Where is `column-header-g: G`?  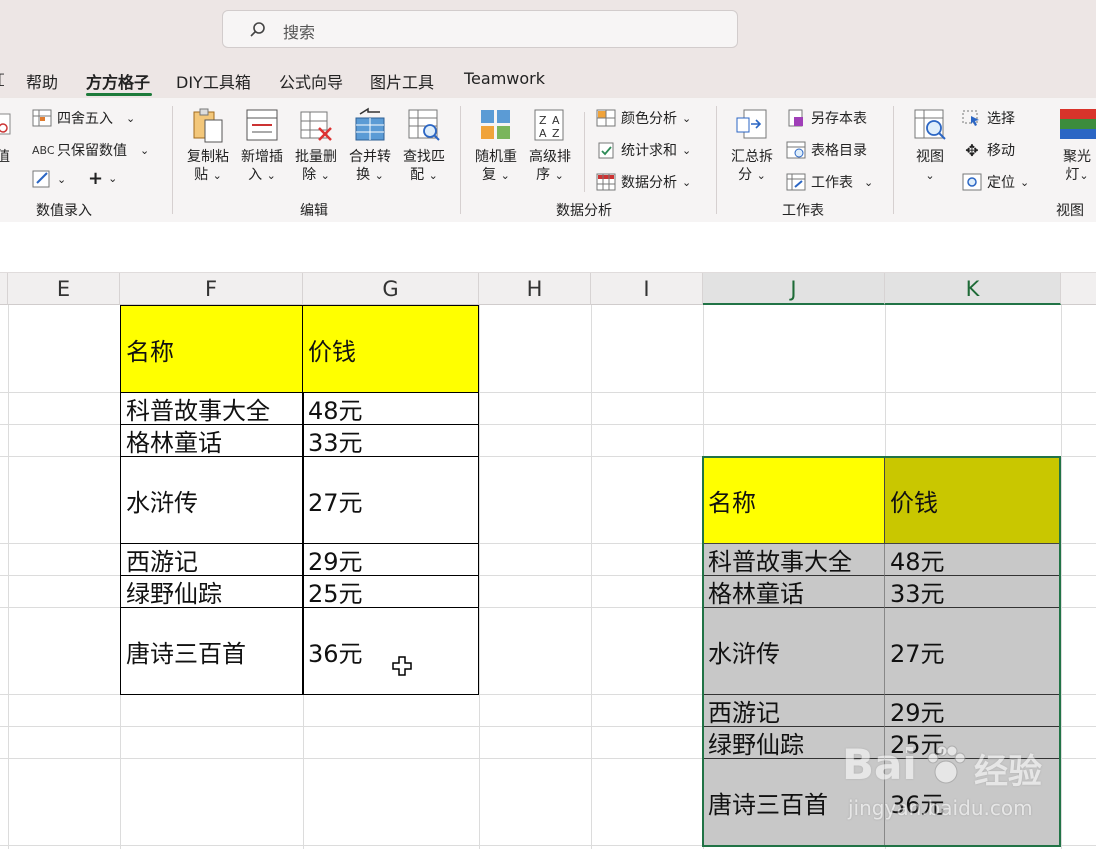
column-header-g: G is located at coordinates (391, 289).